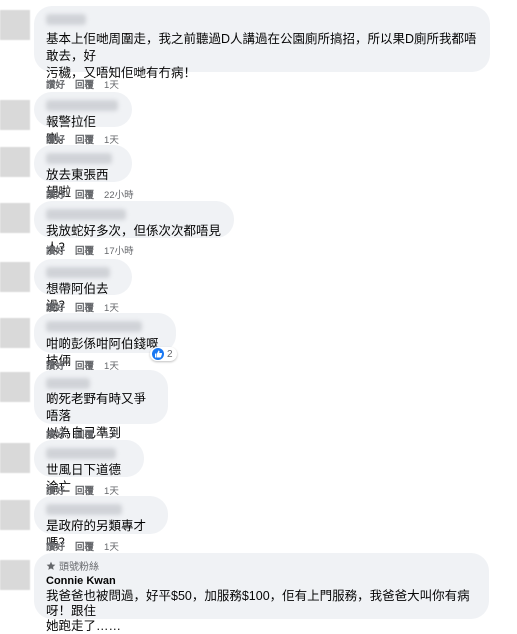  Describe the element at coordinates (89, 467) in the screenshot. I see `comment-bubble: 世風日下道德淪亡` at that location.